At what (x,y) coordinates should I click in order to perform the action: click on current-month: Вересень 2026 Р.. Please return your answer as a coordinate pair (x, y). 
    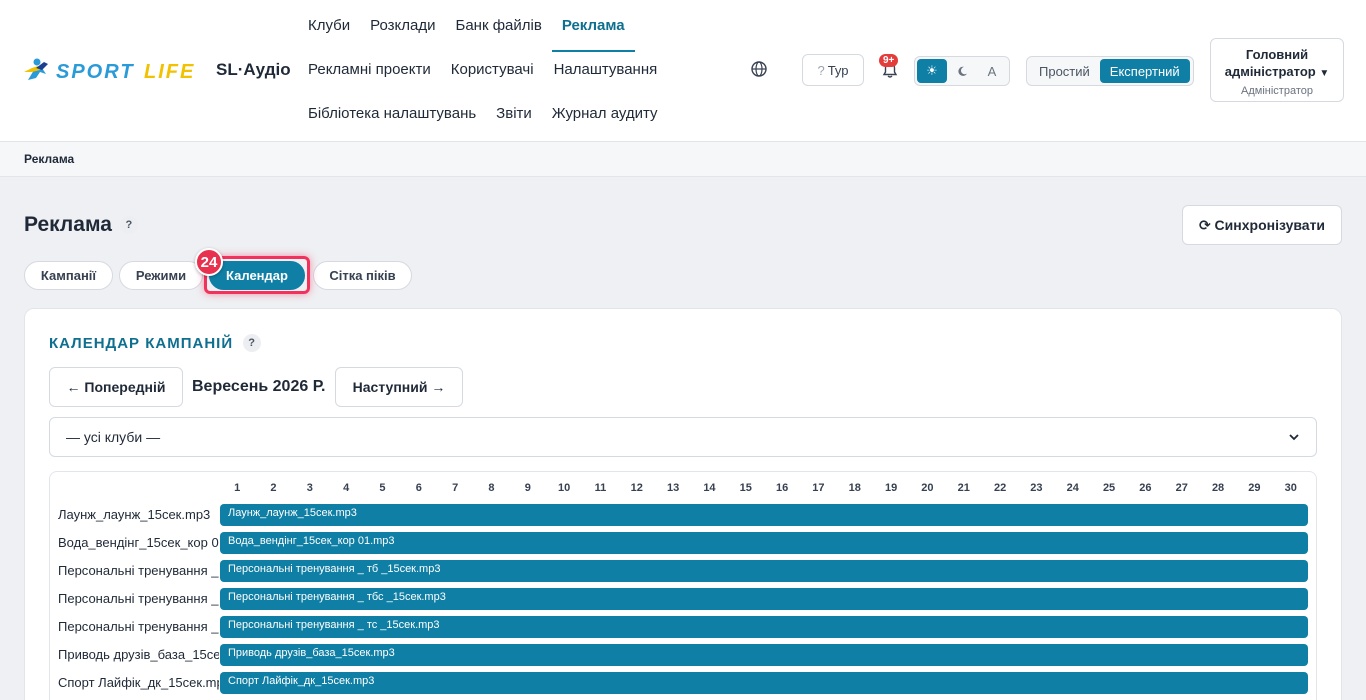
    Looking at the image, I should click on (259, 386).